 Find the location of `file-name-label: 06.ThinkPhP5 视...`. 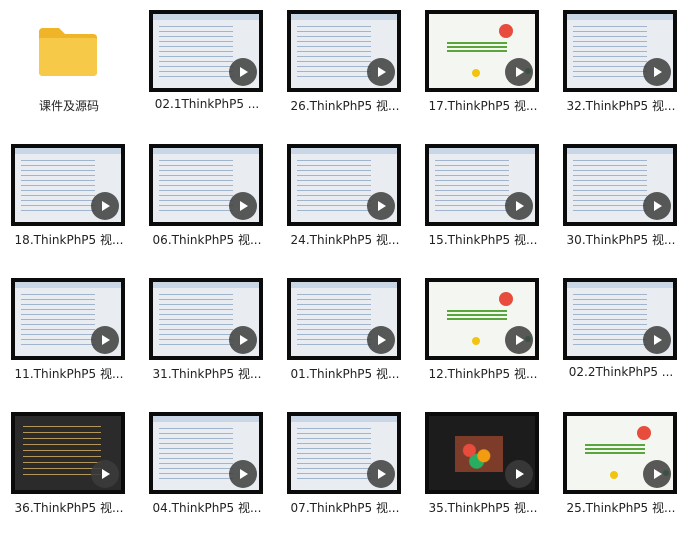

file-name-label: 06.ThinkPhP5 视... is located at coordinates (207, 240).